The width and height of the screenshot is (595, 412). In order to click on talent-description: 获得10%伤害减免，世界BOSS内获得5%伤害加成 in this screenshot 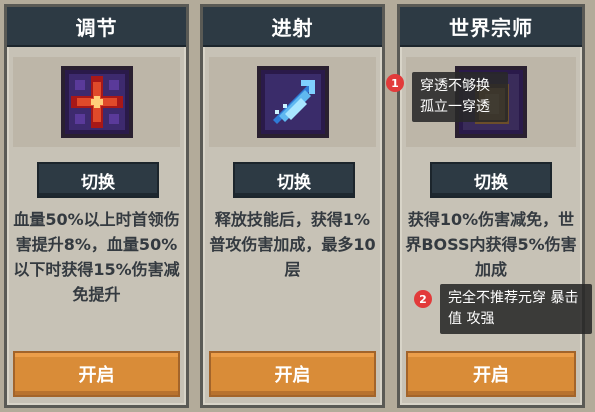, I will do `click(491, 244)`.